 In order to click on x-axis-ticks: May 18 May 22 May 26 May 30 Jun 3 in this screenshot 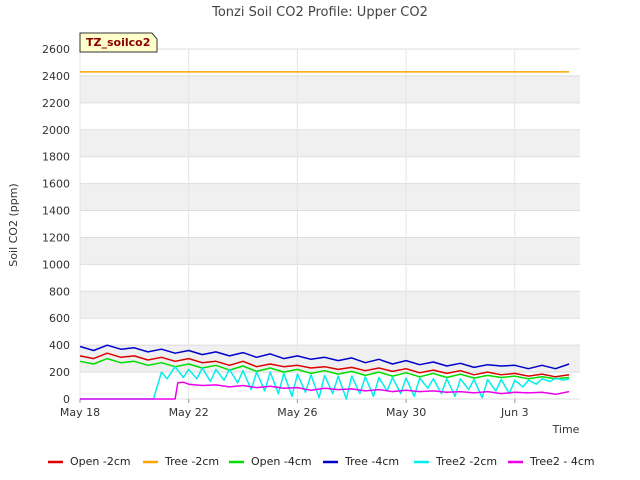, I will do `click(294, 409)`.